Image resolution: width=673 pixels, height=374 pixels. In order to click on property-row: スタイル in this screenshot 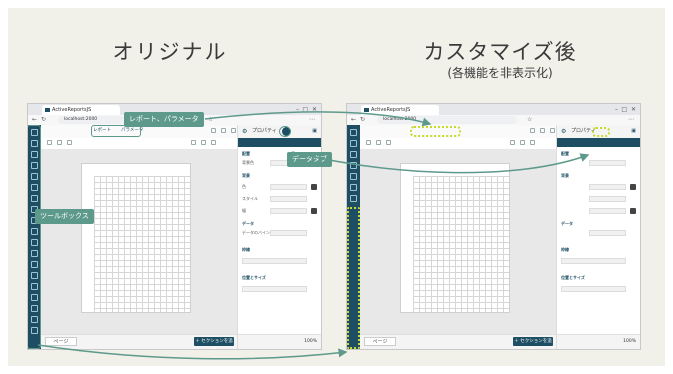, I will do `click(279, 199)`.